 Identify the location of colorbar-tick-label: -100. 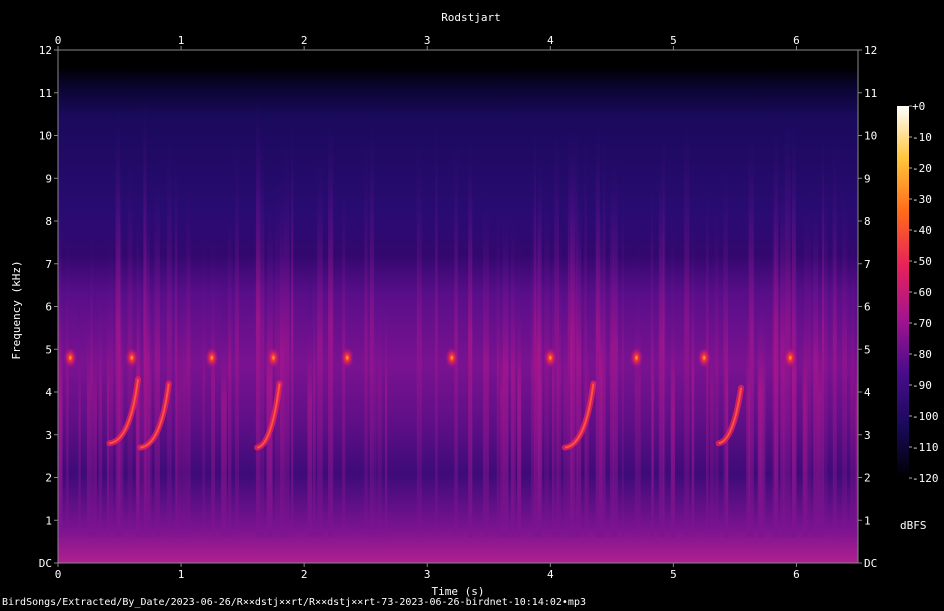
(925, 416).